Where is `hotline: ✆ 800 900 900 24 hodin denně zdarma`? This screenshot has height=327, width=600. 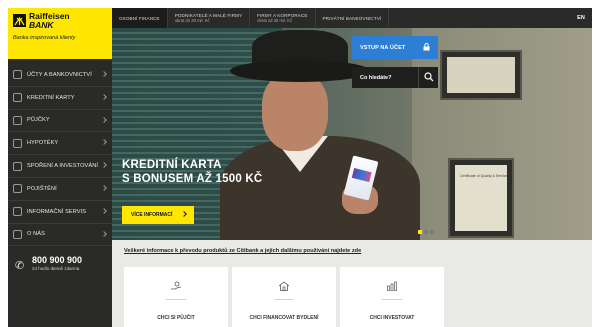 hotline: ✆ 800 900 900 24 hodin denně zdarma is located at coordinates (60, 287).